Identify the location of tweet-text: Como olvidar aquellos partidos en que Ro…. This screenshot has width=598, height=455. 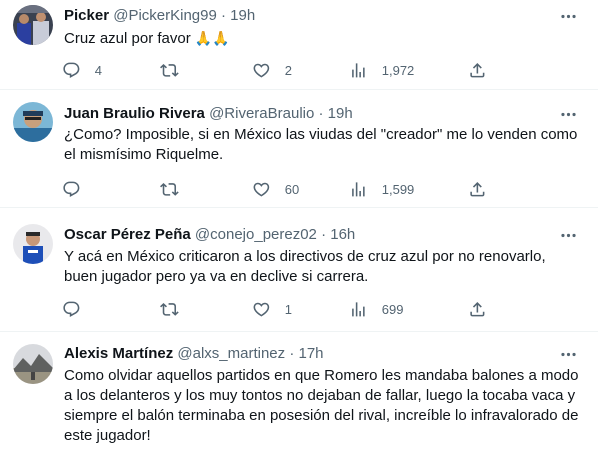
(321, 405).